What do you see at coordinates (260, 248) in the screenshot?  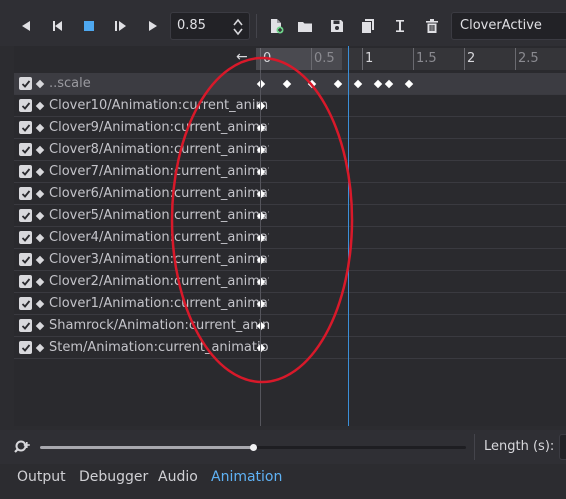 I see `timeline-zero-line` at bounding box center [260, 248].